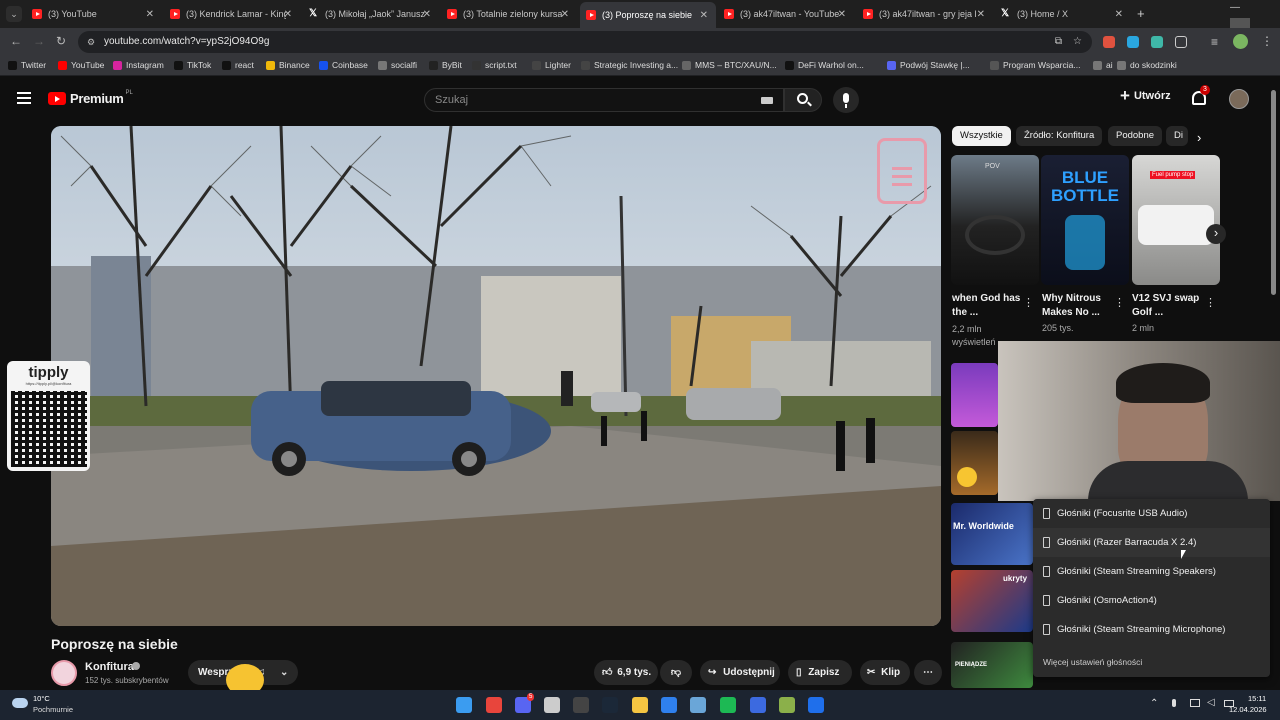  What do you see at coordinates (1151, 542) in the screenshot?
I see `audio-device-razer: Głośniki (Razer Barracuda X 2.4)` at bounding box center [1151, 542].